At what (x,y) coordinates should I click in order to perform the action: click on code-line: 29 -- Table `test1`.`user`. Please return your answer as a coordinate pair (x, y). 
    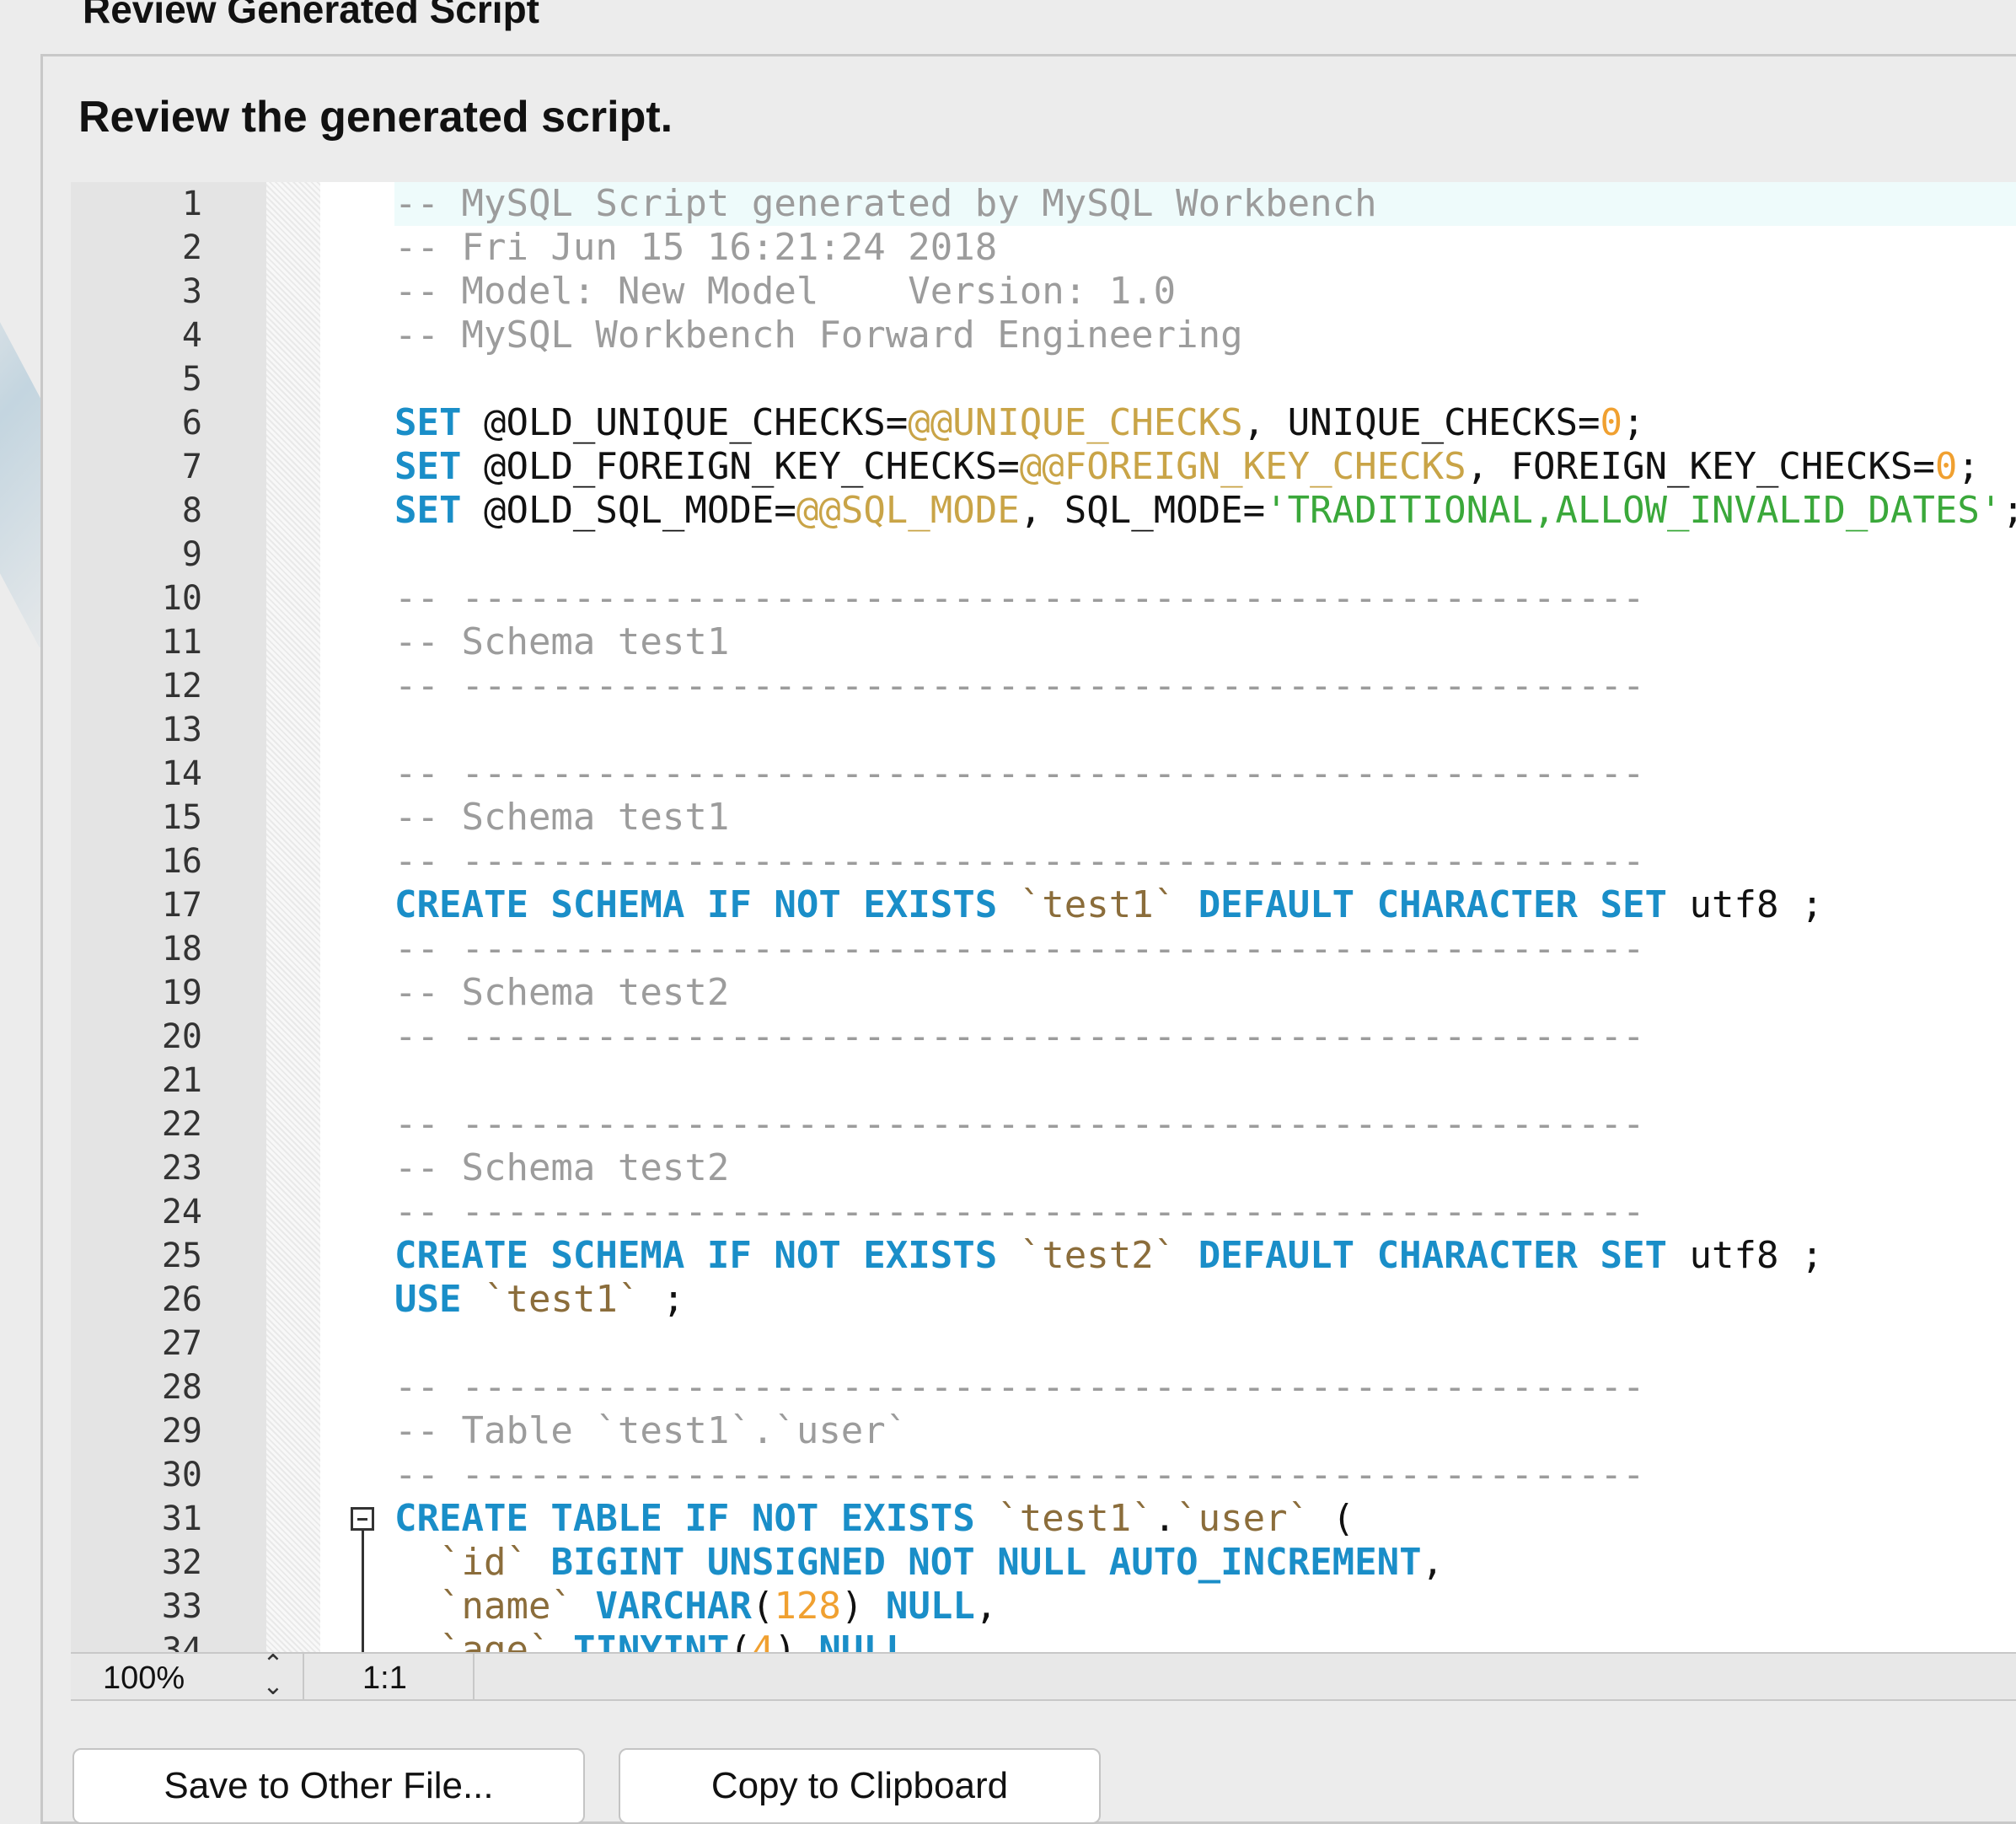
    Looking at the image, I should click on (1043, 1431).